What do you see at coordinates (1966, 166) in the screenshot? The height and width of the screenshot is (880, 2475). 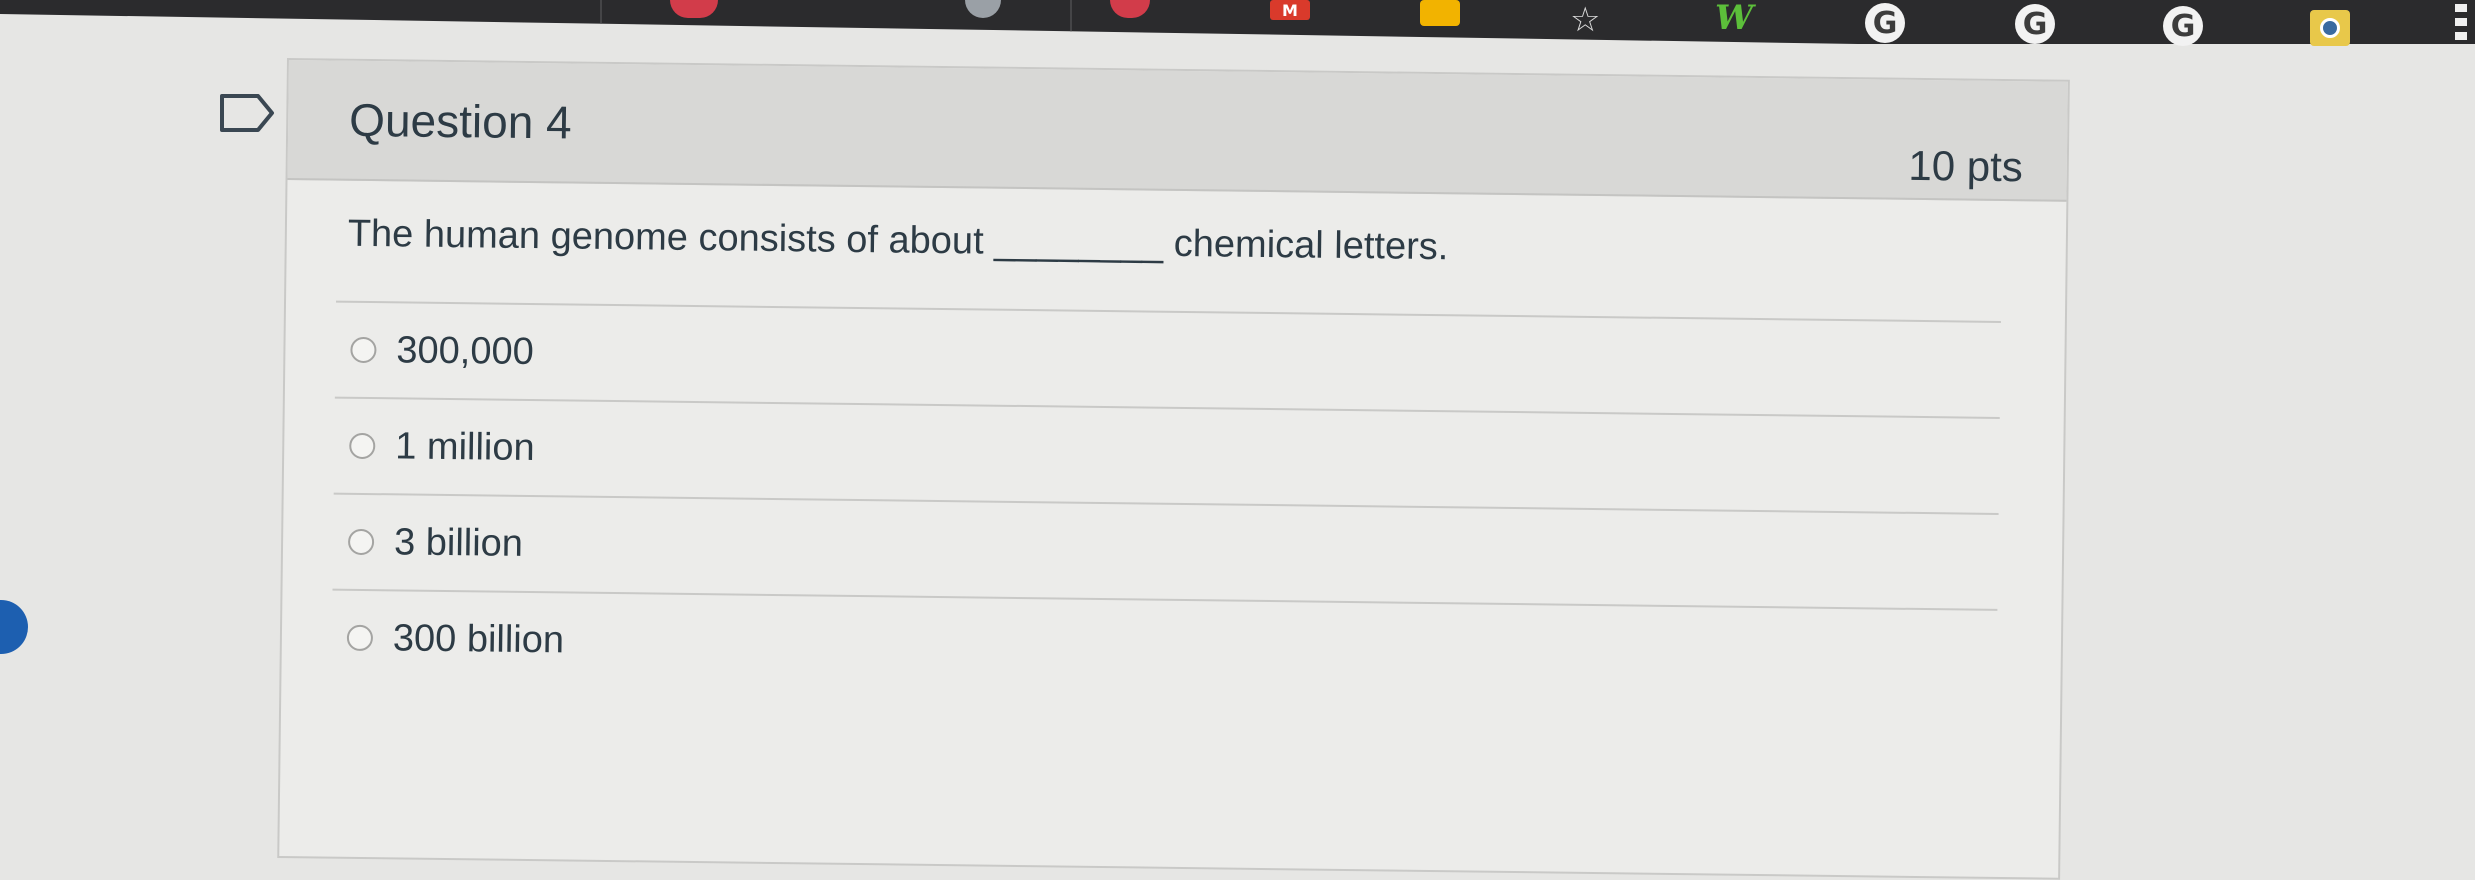 I see `question-points: 10 pts` at bounding box center [1966, 166].